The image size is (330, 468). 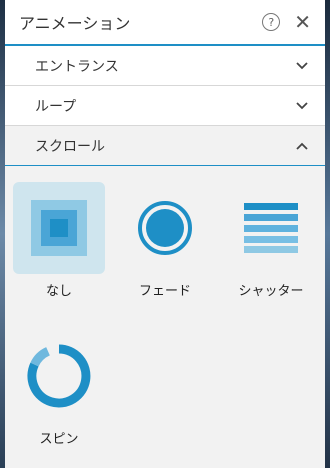 I want to click on option-label: シャッター, so click(x=271, y=291).